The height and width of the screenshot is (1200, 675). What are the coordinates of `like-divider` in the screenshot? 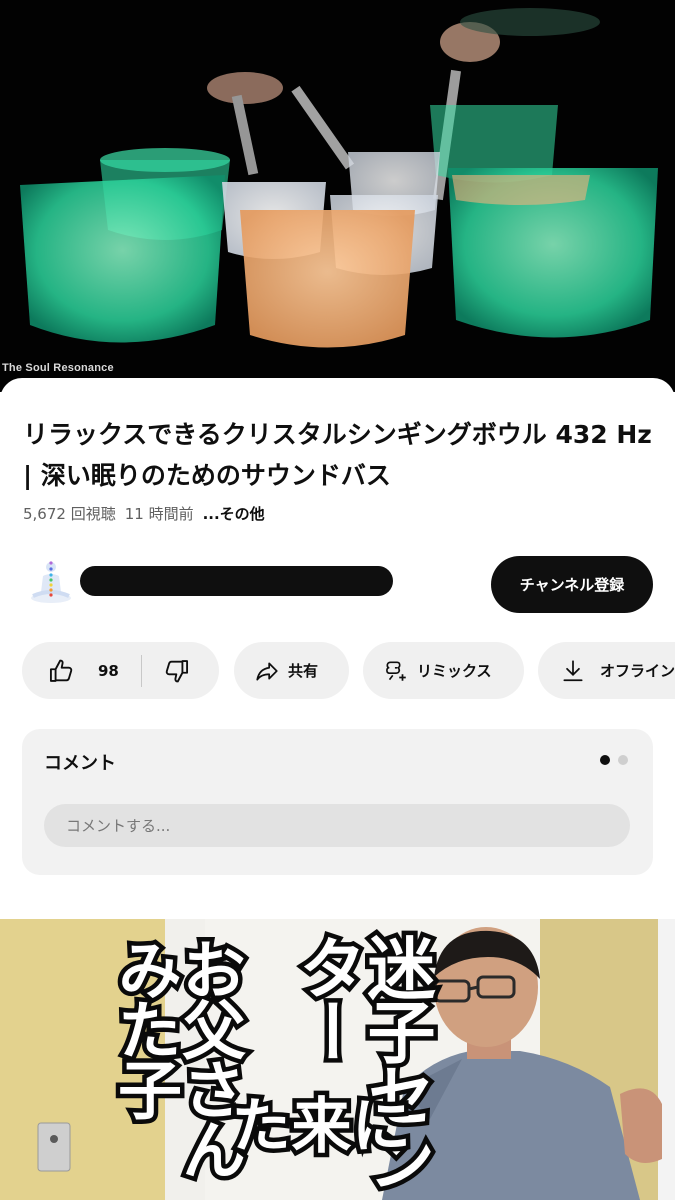 It's located at (141, 670).